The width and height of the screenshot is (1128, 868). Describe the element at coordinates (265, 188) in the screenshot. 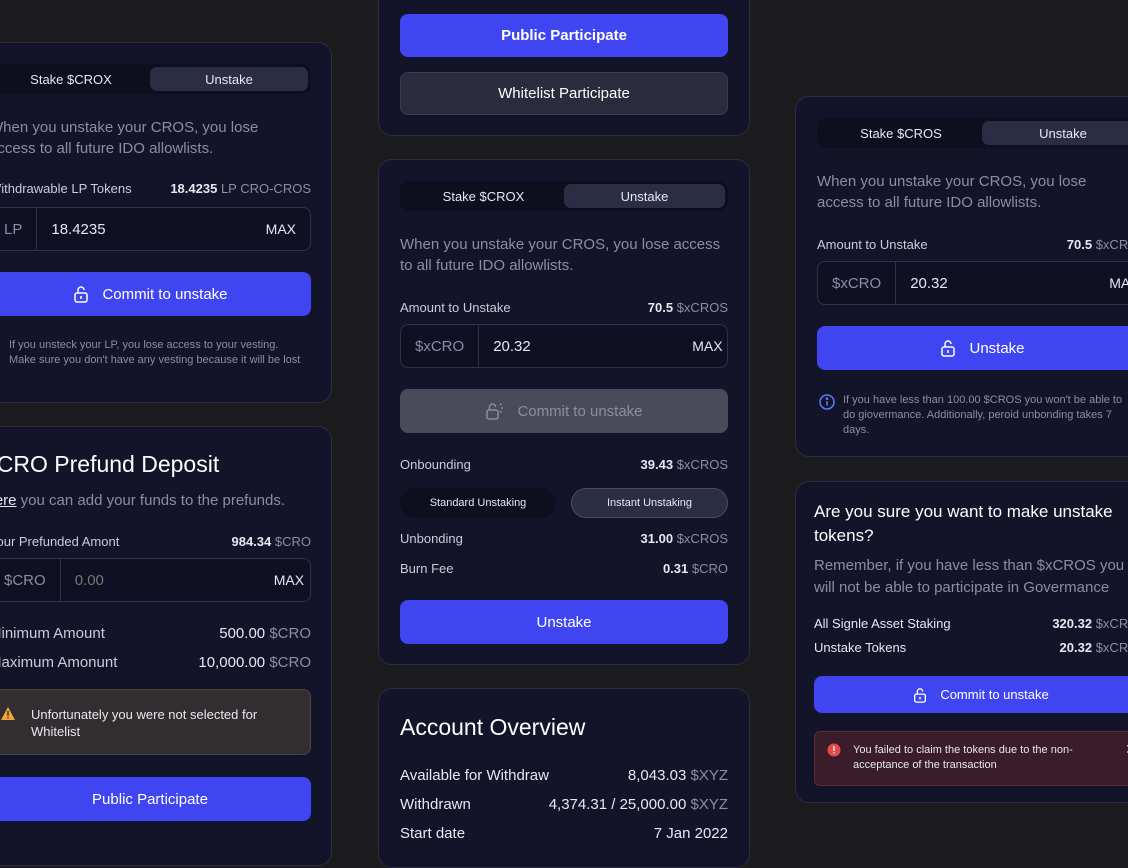

I see `lp-tokens-unit: LP CRO-CROS` at that location.